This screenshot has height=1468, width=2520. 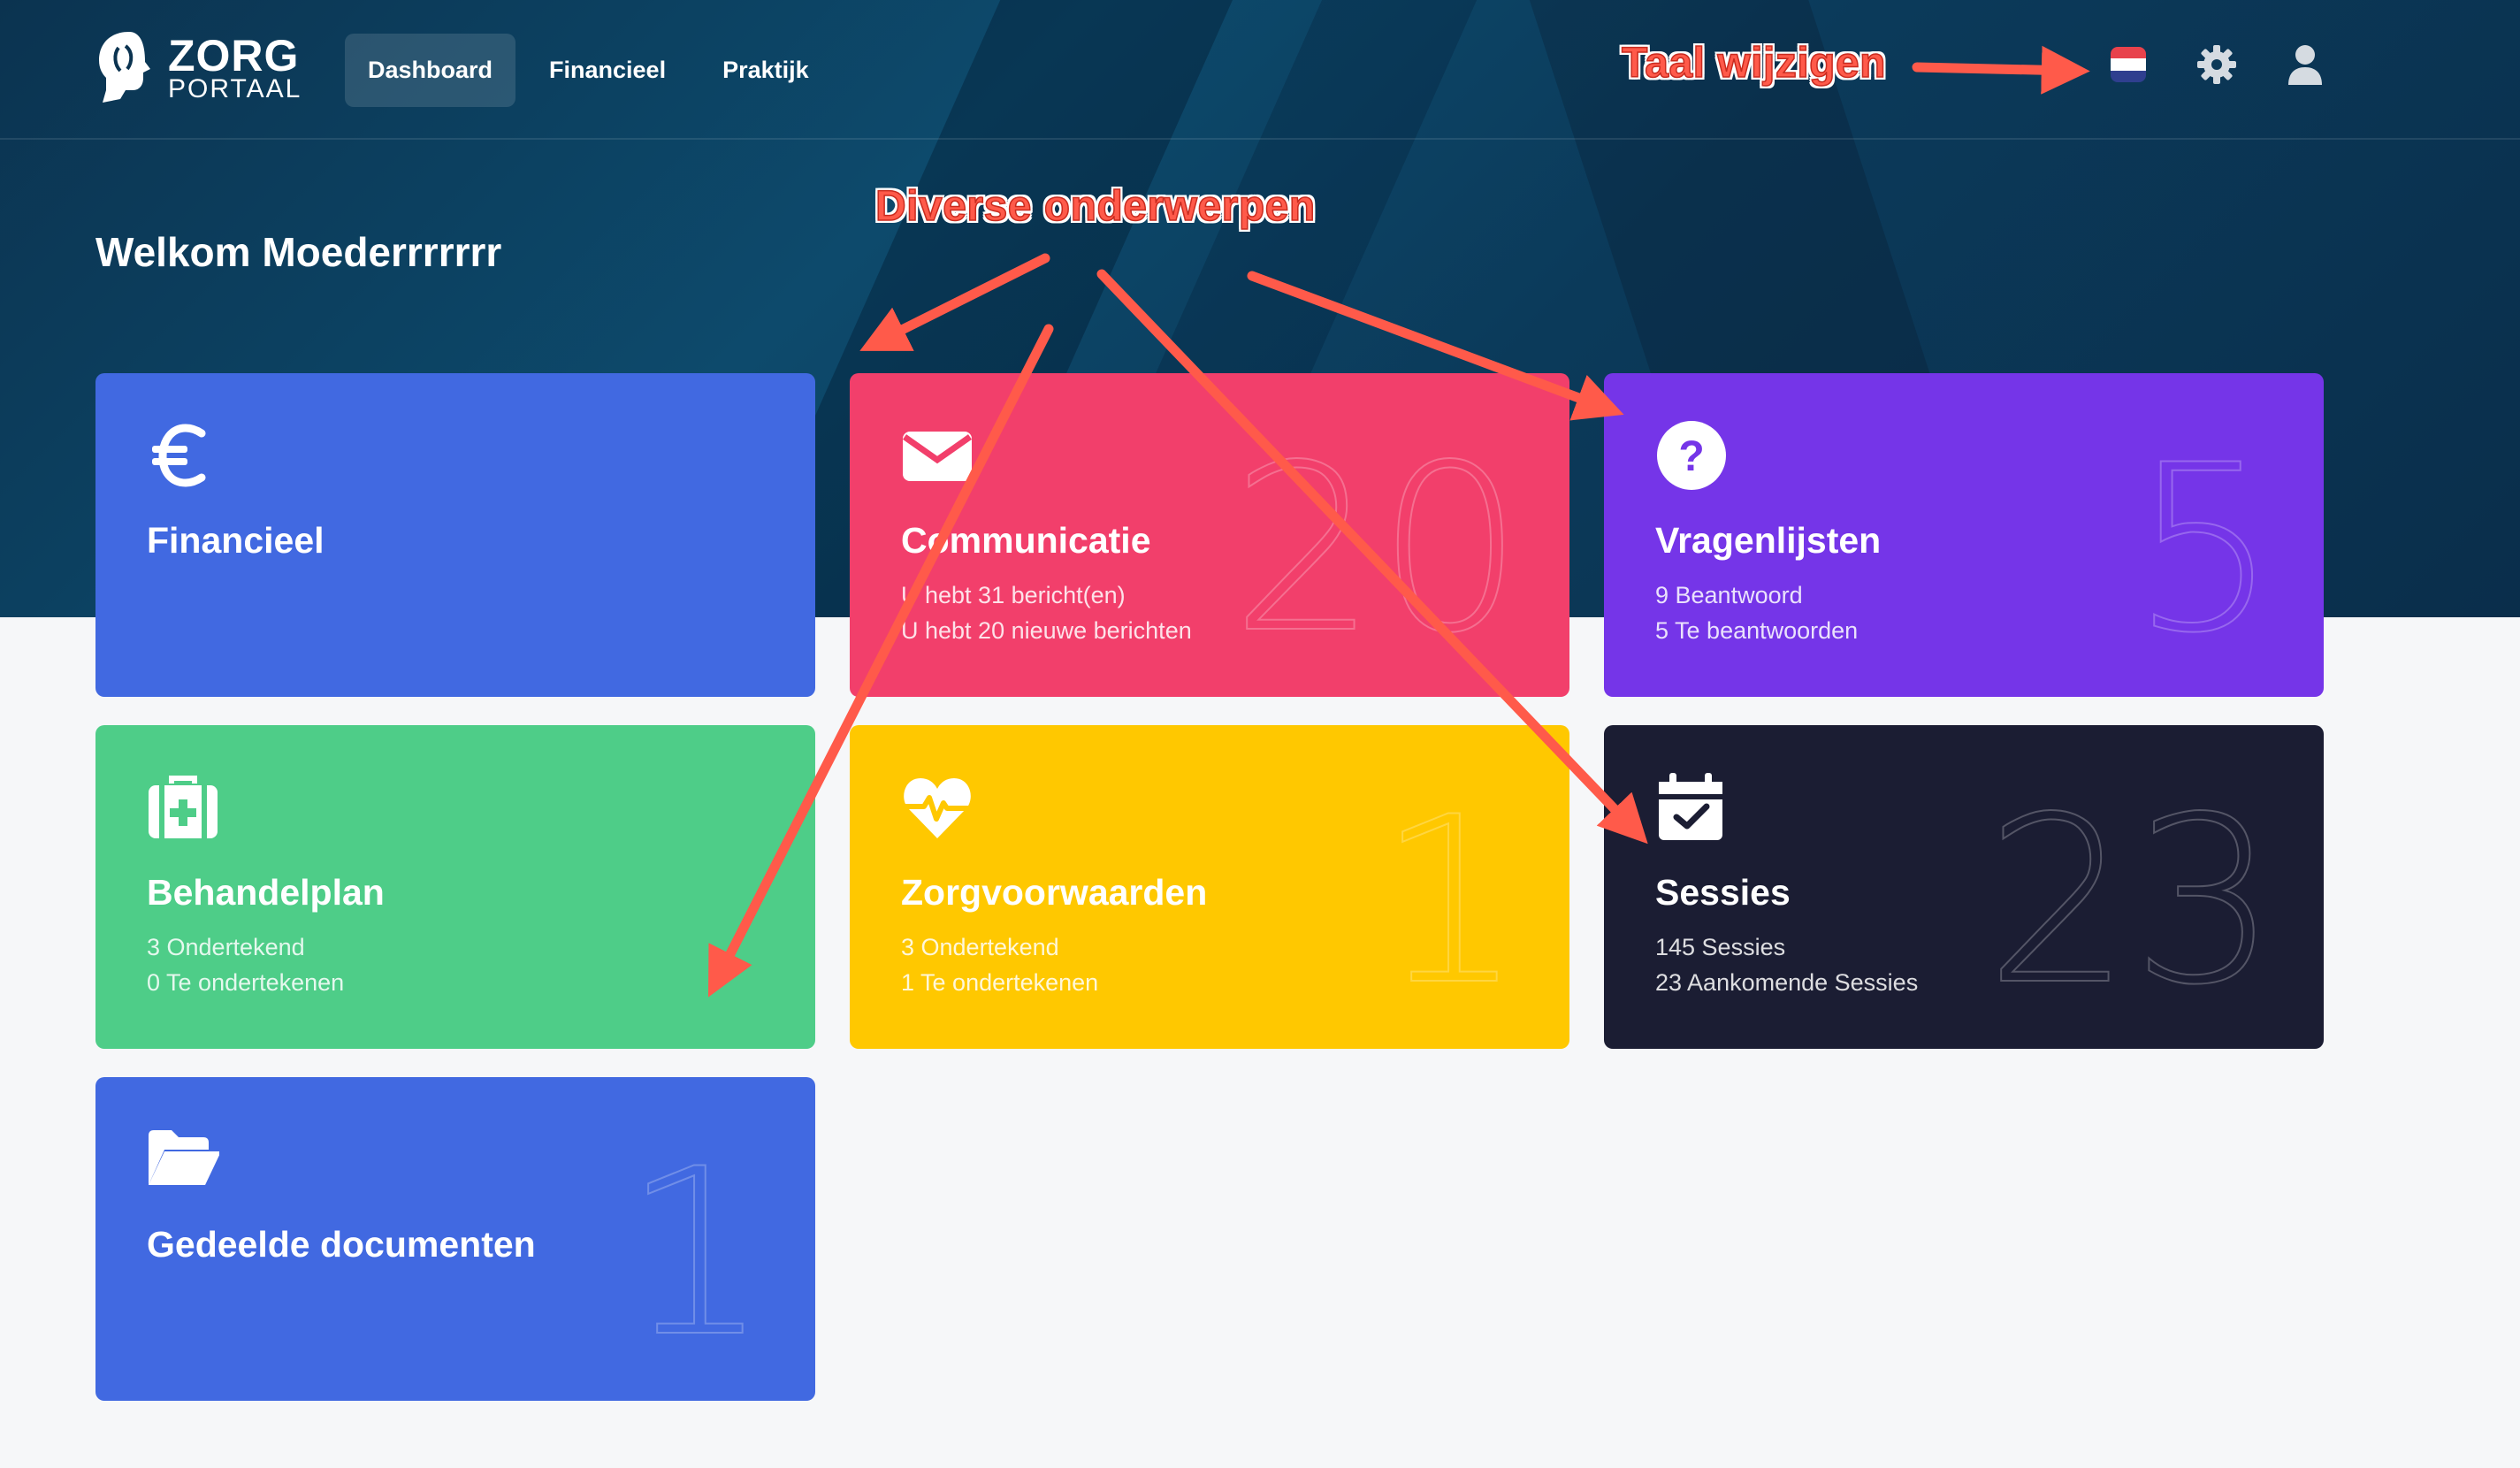 What do you see at coordinates (1013, 595) in the screenshot?
I see `card-line-1: U hebt 31 bericht(en)` at bounding box center [1013, 595].